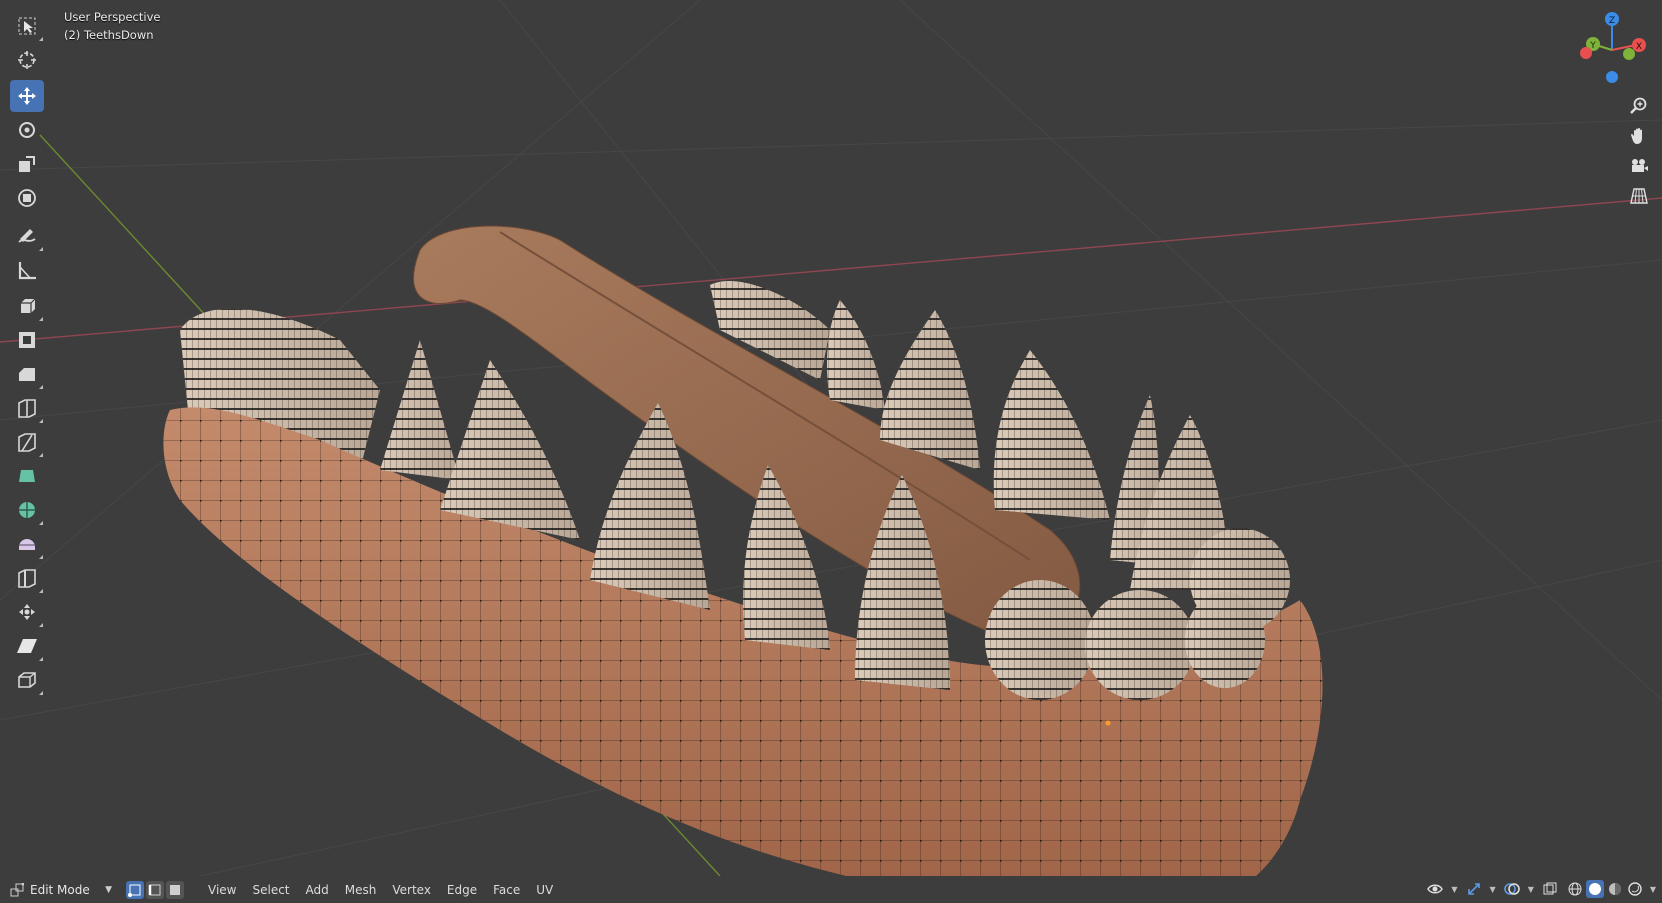  I want to click on transform-tool, so click(27, 198).